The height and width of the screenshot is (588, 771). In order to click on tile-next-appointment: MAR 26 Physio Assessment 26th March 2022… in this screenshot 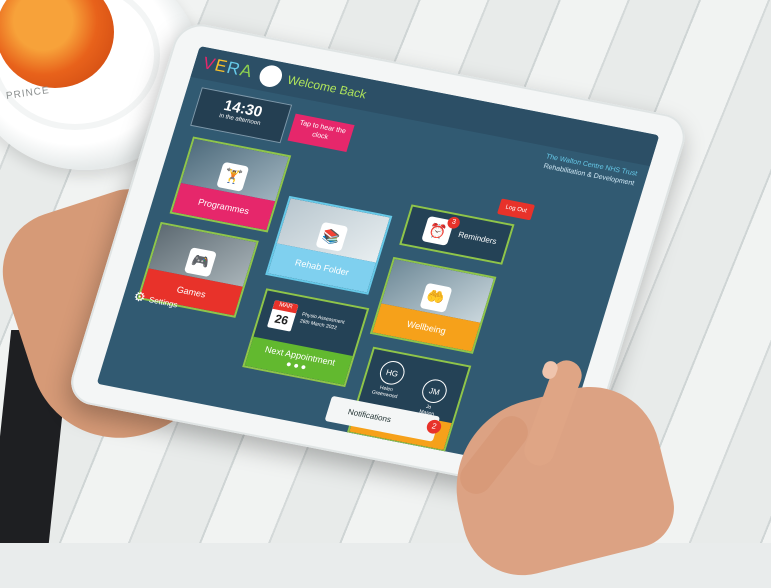, I will do `click(306, 338)`.